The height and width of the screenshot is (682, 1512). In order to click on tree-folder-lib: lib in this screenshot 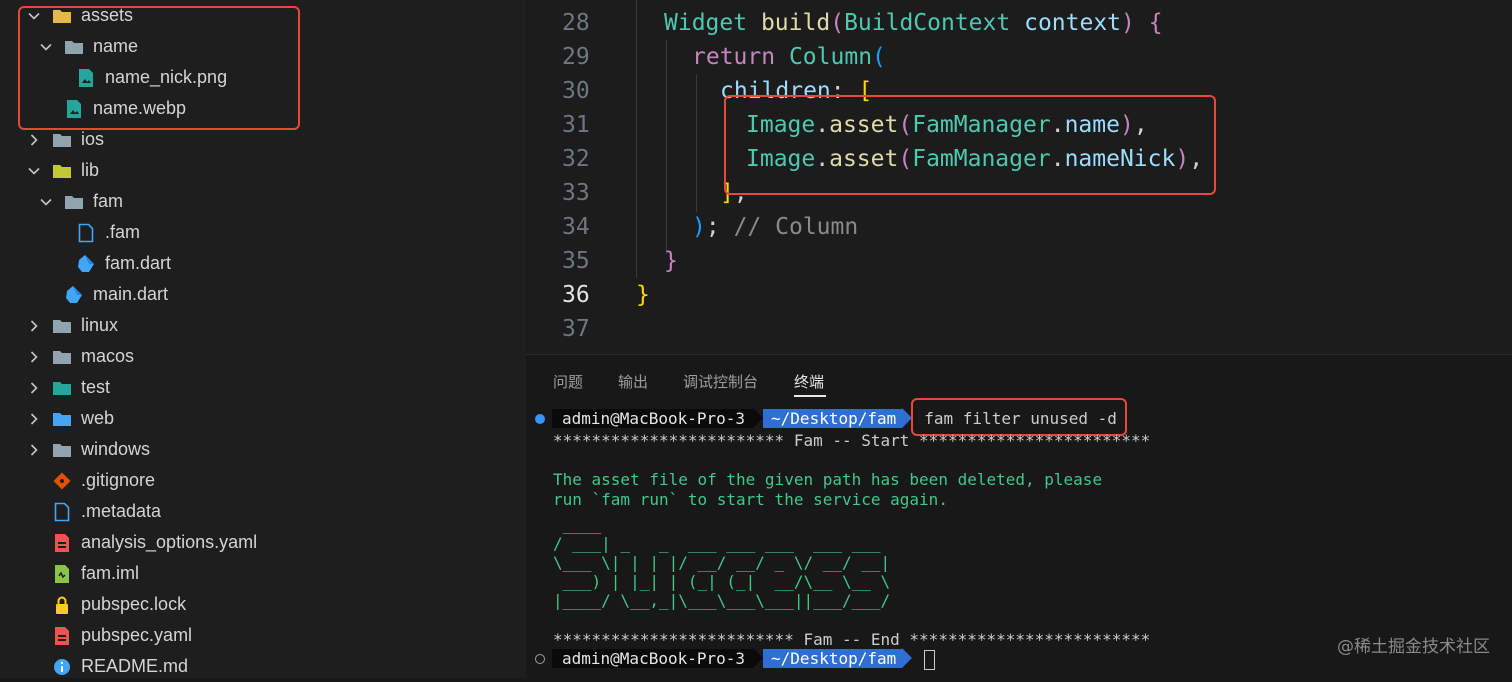, I will do `click(62, 170)`.